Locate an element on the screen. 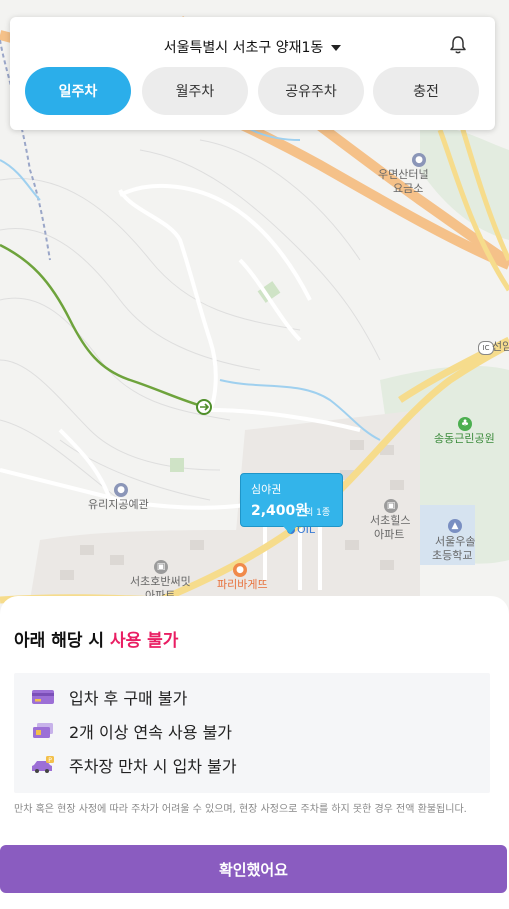  map-label-museum: 유리지공예관 is located at coordinates (118, 504).